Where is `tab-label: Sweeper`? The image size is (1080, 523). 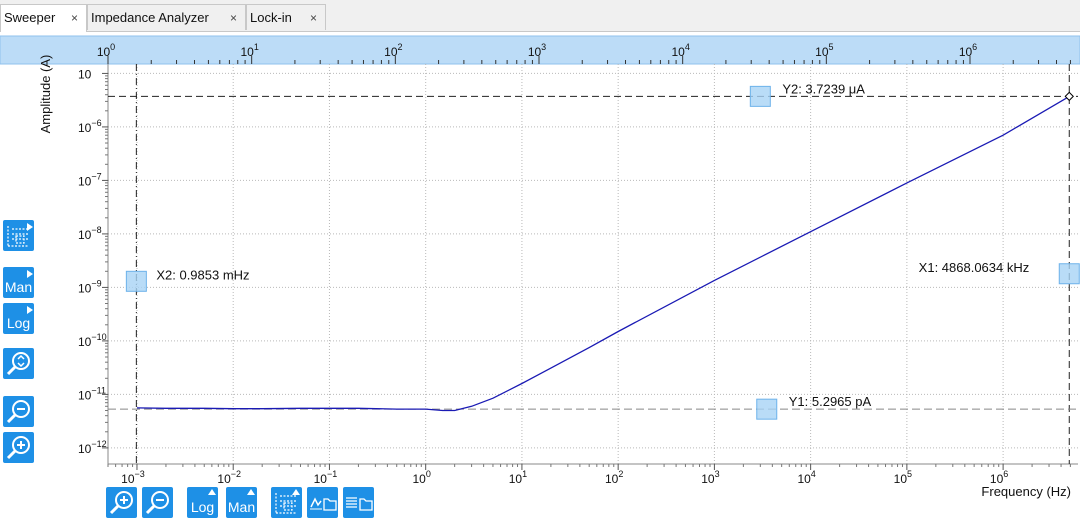
tab-label: Sweeper is located at coordinates (30, 17).